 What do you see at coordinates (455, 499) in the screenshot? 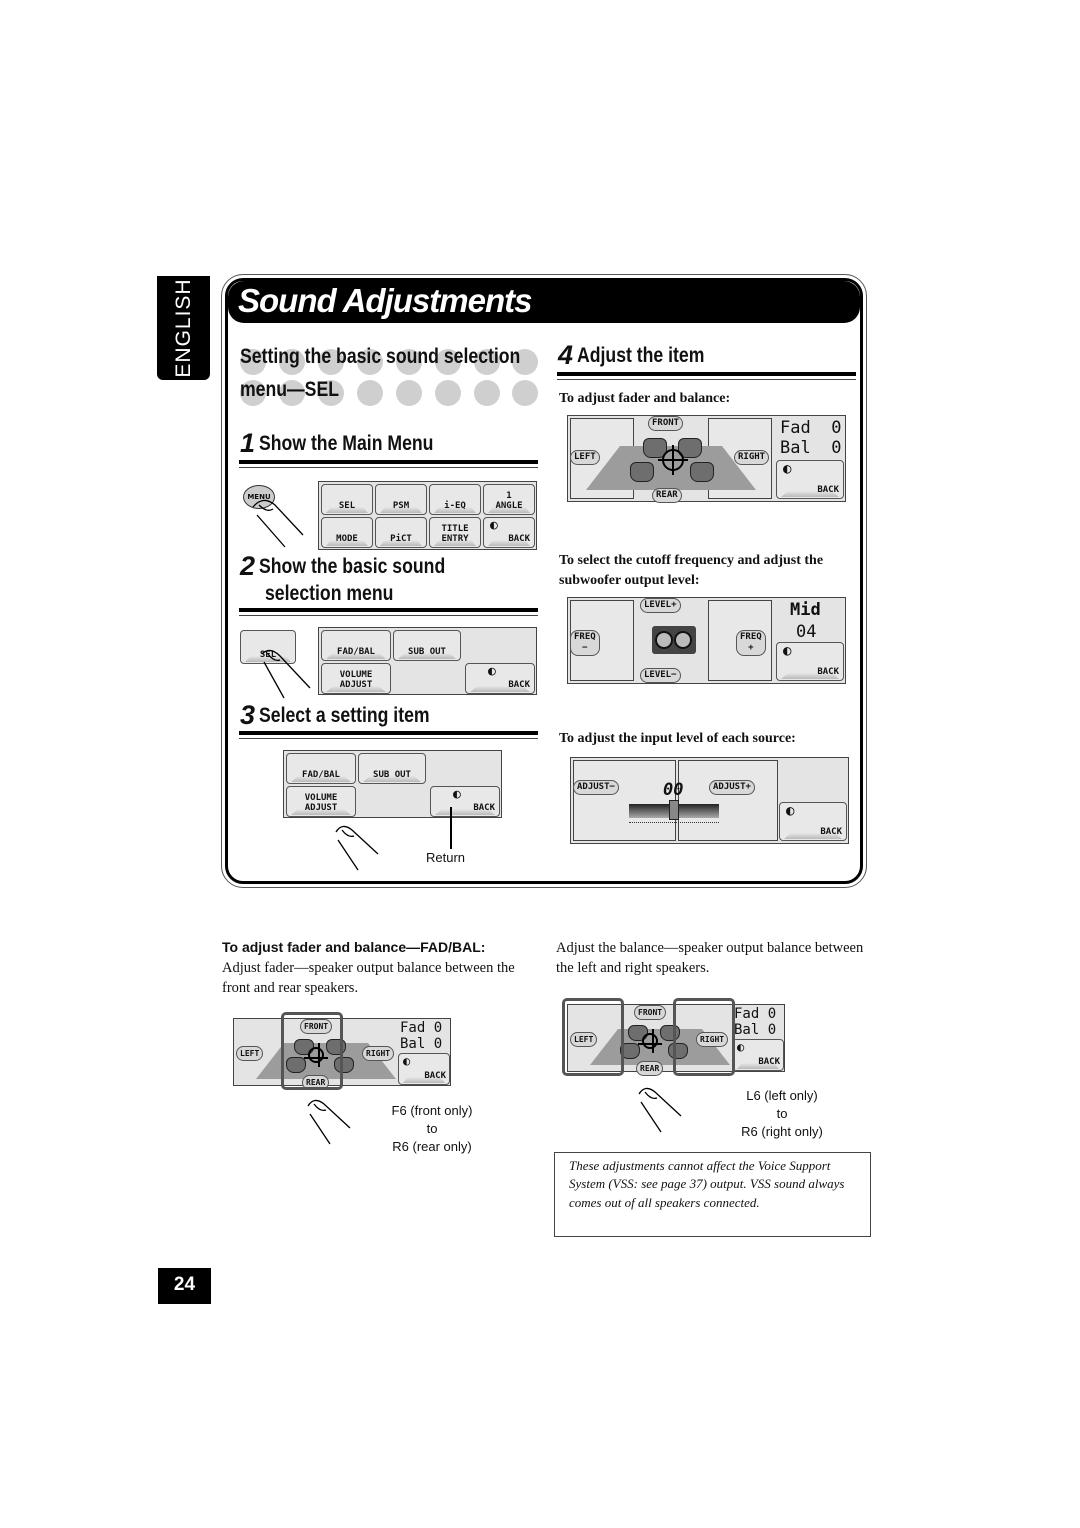
I see `i-eq-button: i-EQ` at bounding box center [455, 499].